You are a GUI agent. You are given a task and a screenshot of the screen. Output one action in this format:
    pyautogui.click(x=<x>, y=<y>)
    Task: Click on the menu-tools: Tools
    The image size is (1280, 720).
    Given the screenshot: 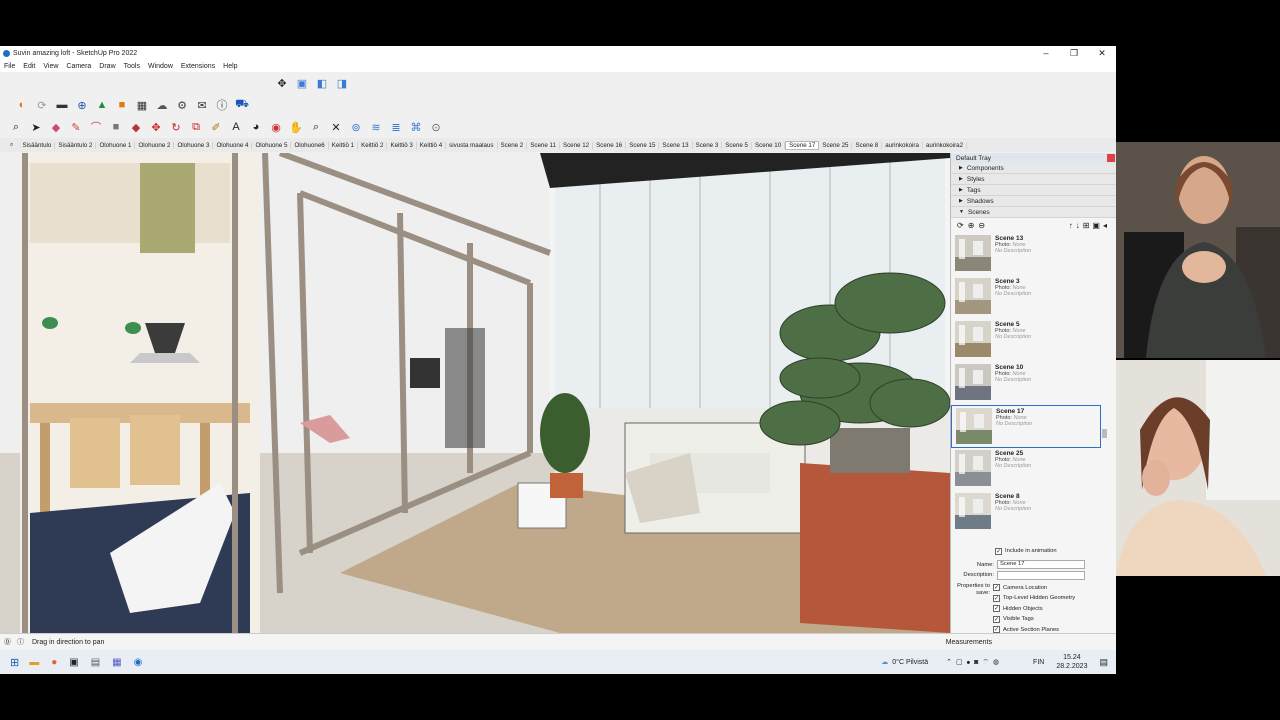 What is the action you would take?
    pyautogui.click(x=132, y=66)
    